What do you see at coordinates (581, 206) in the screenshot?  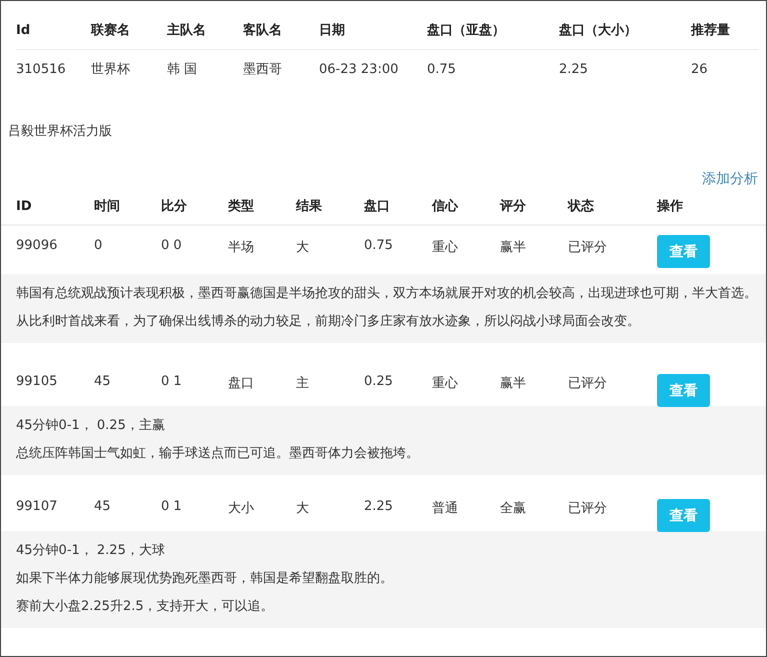 I see `column-header: 状态` at bounding box center [581, 206].